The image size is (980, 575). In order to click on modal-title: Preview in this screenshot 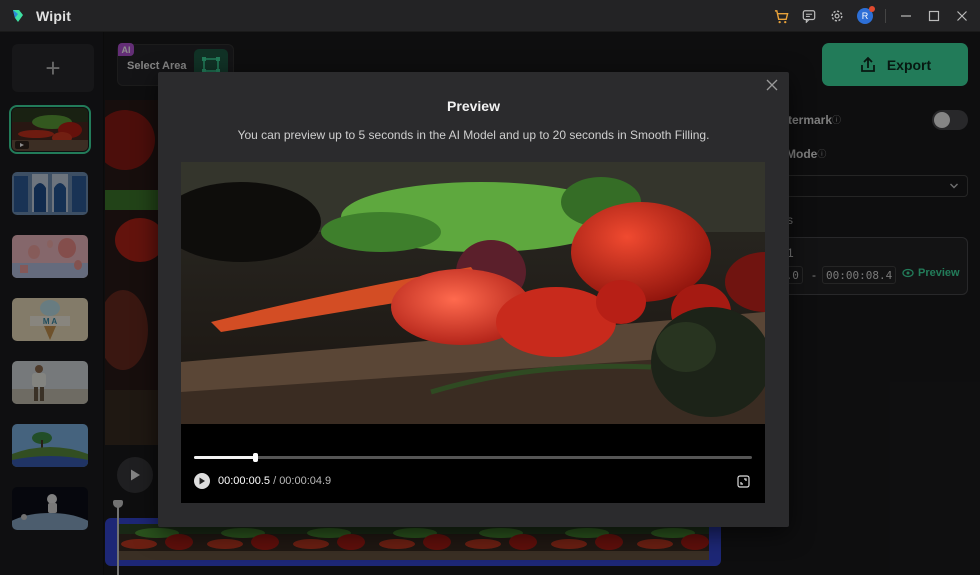, I will do `click(473, 106)`.